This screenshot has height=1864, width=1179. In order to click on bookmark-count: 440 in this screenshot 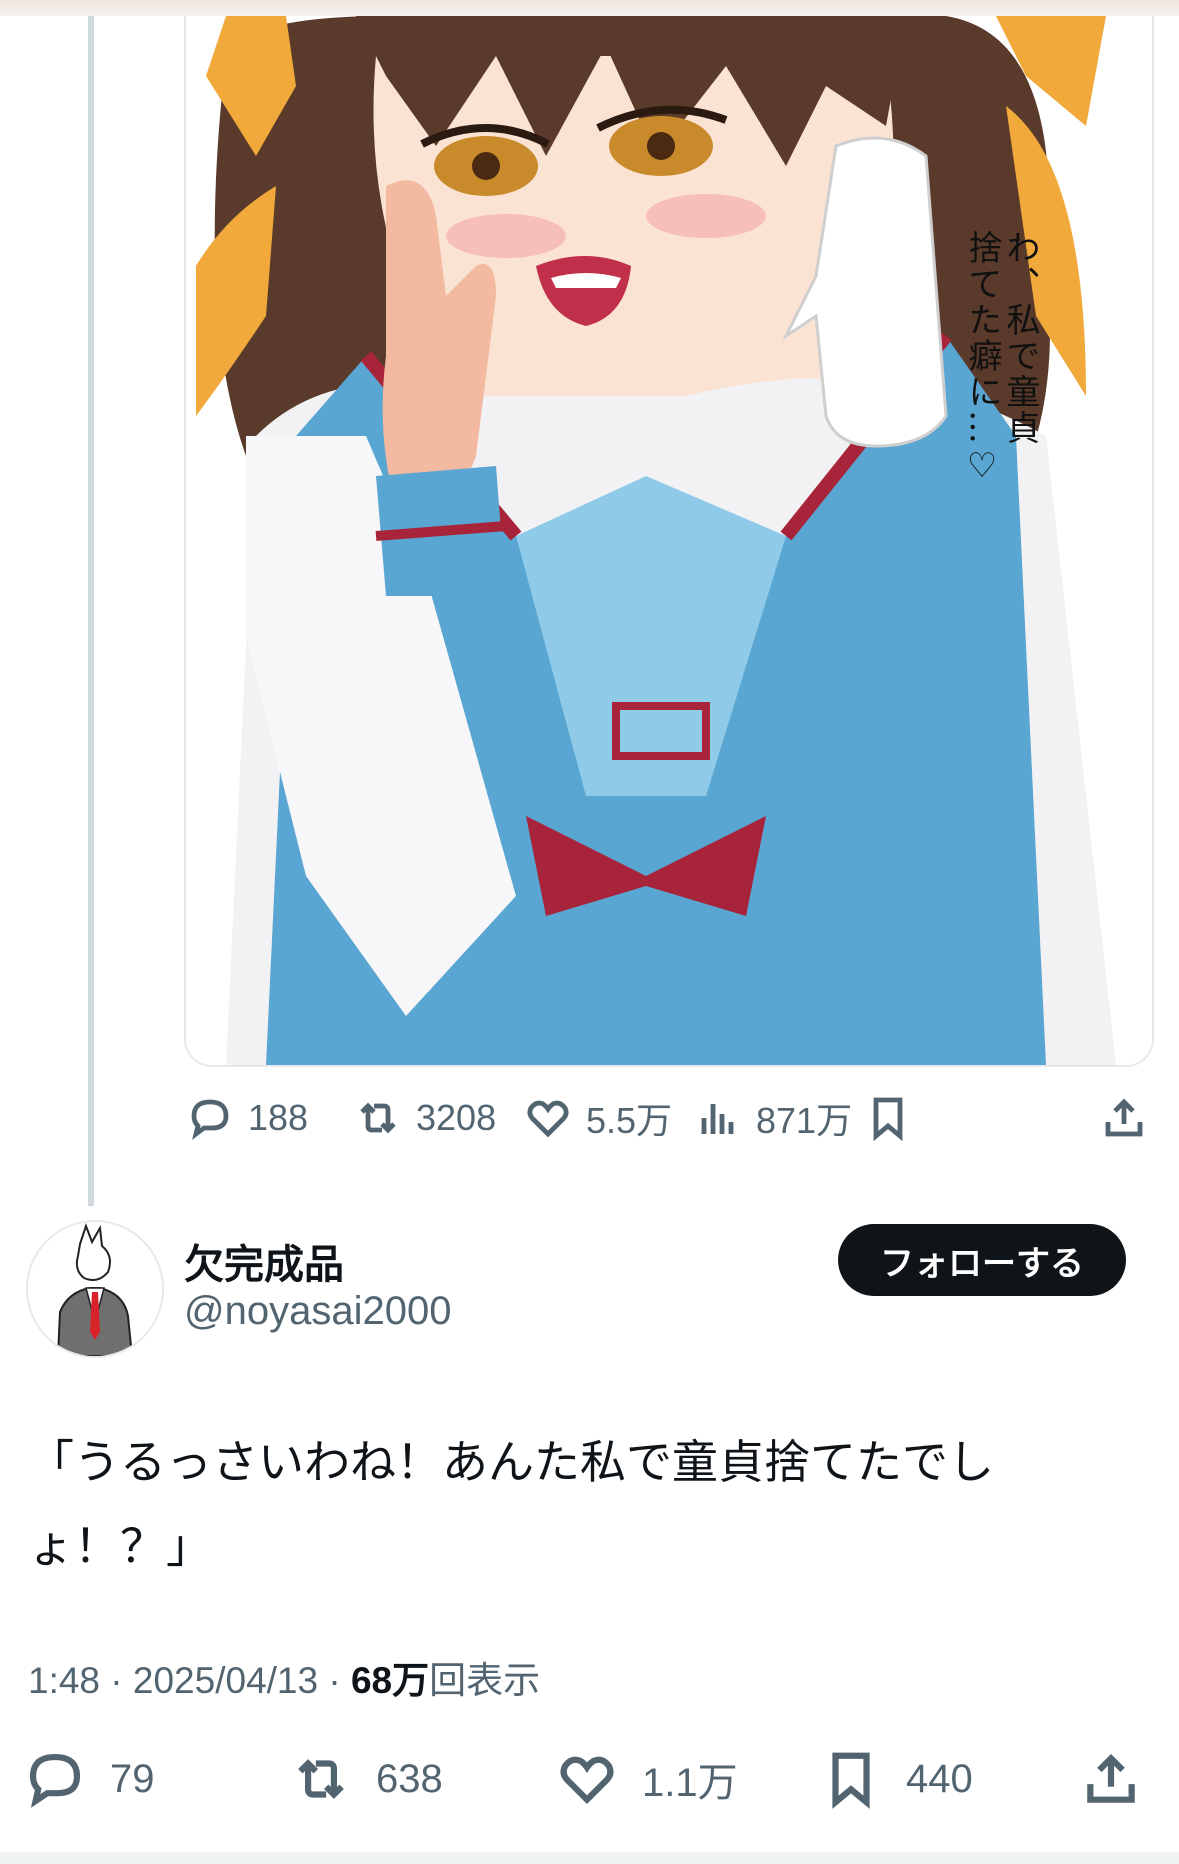, I will do `click(939, 1778)`.